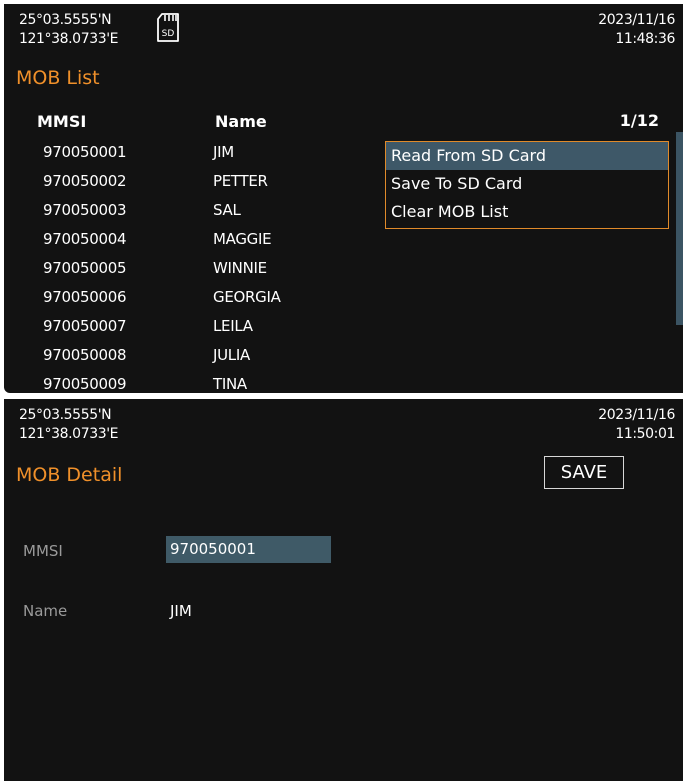  I want to click on table-row: 970050008 JULIA, so click(194, 356).